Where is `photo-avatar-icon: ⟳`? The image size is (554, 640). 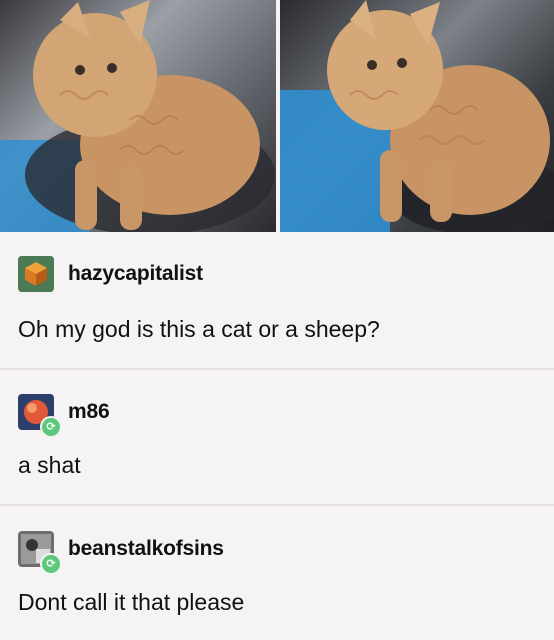
photo-avatar-icon: ⟳ is located at coordinates (40, 553).